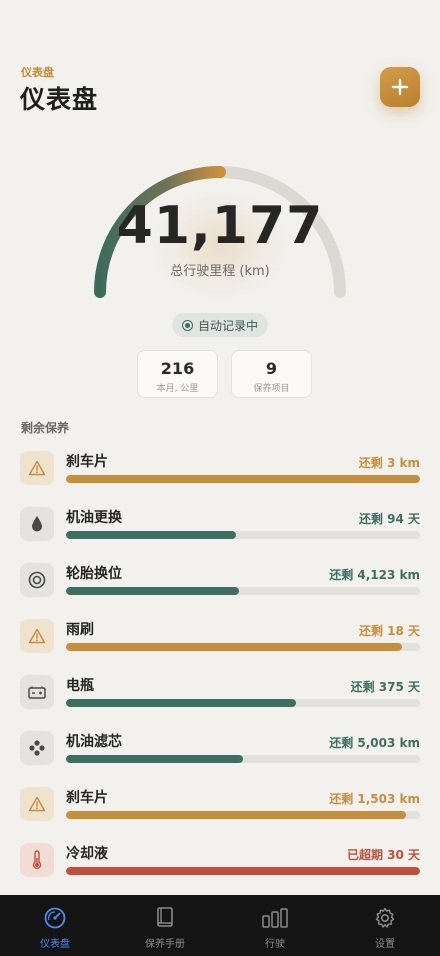  Describe the element at coordinates (37, 692) in the screenshot. I see `battery-icon` at that location.